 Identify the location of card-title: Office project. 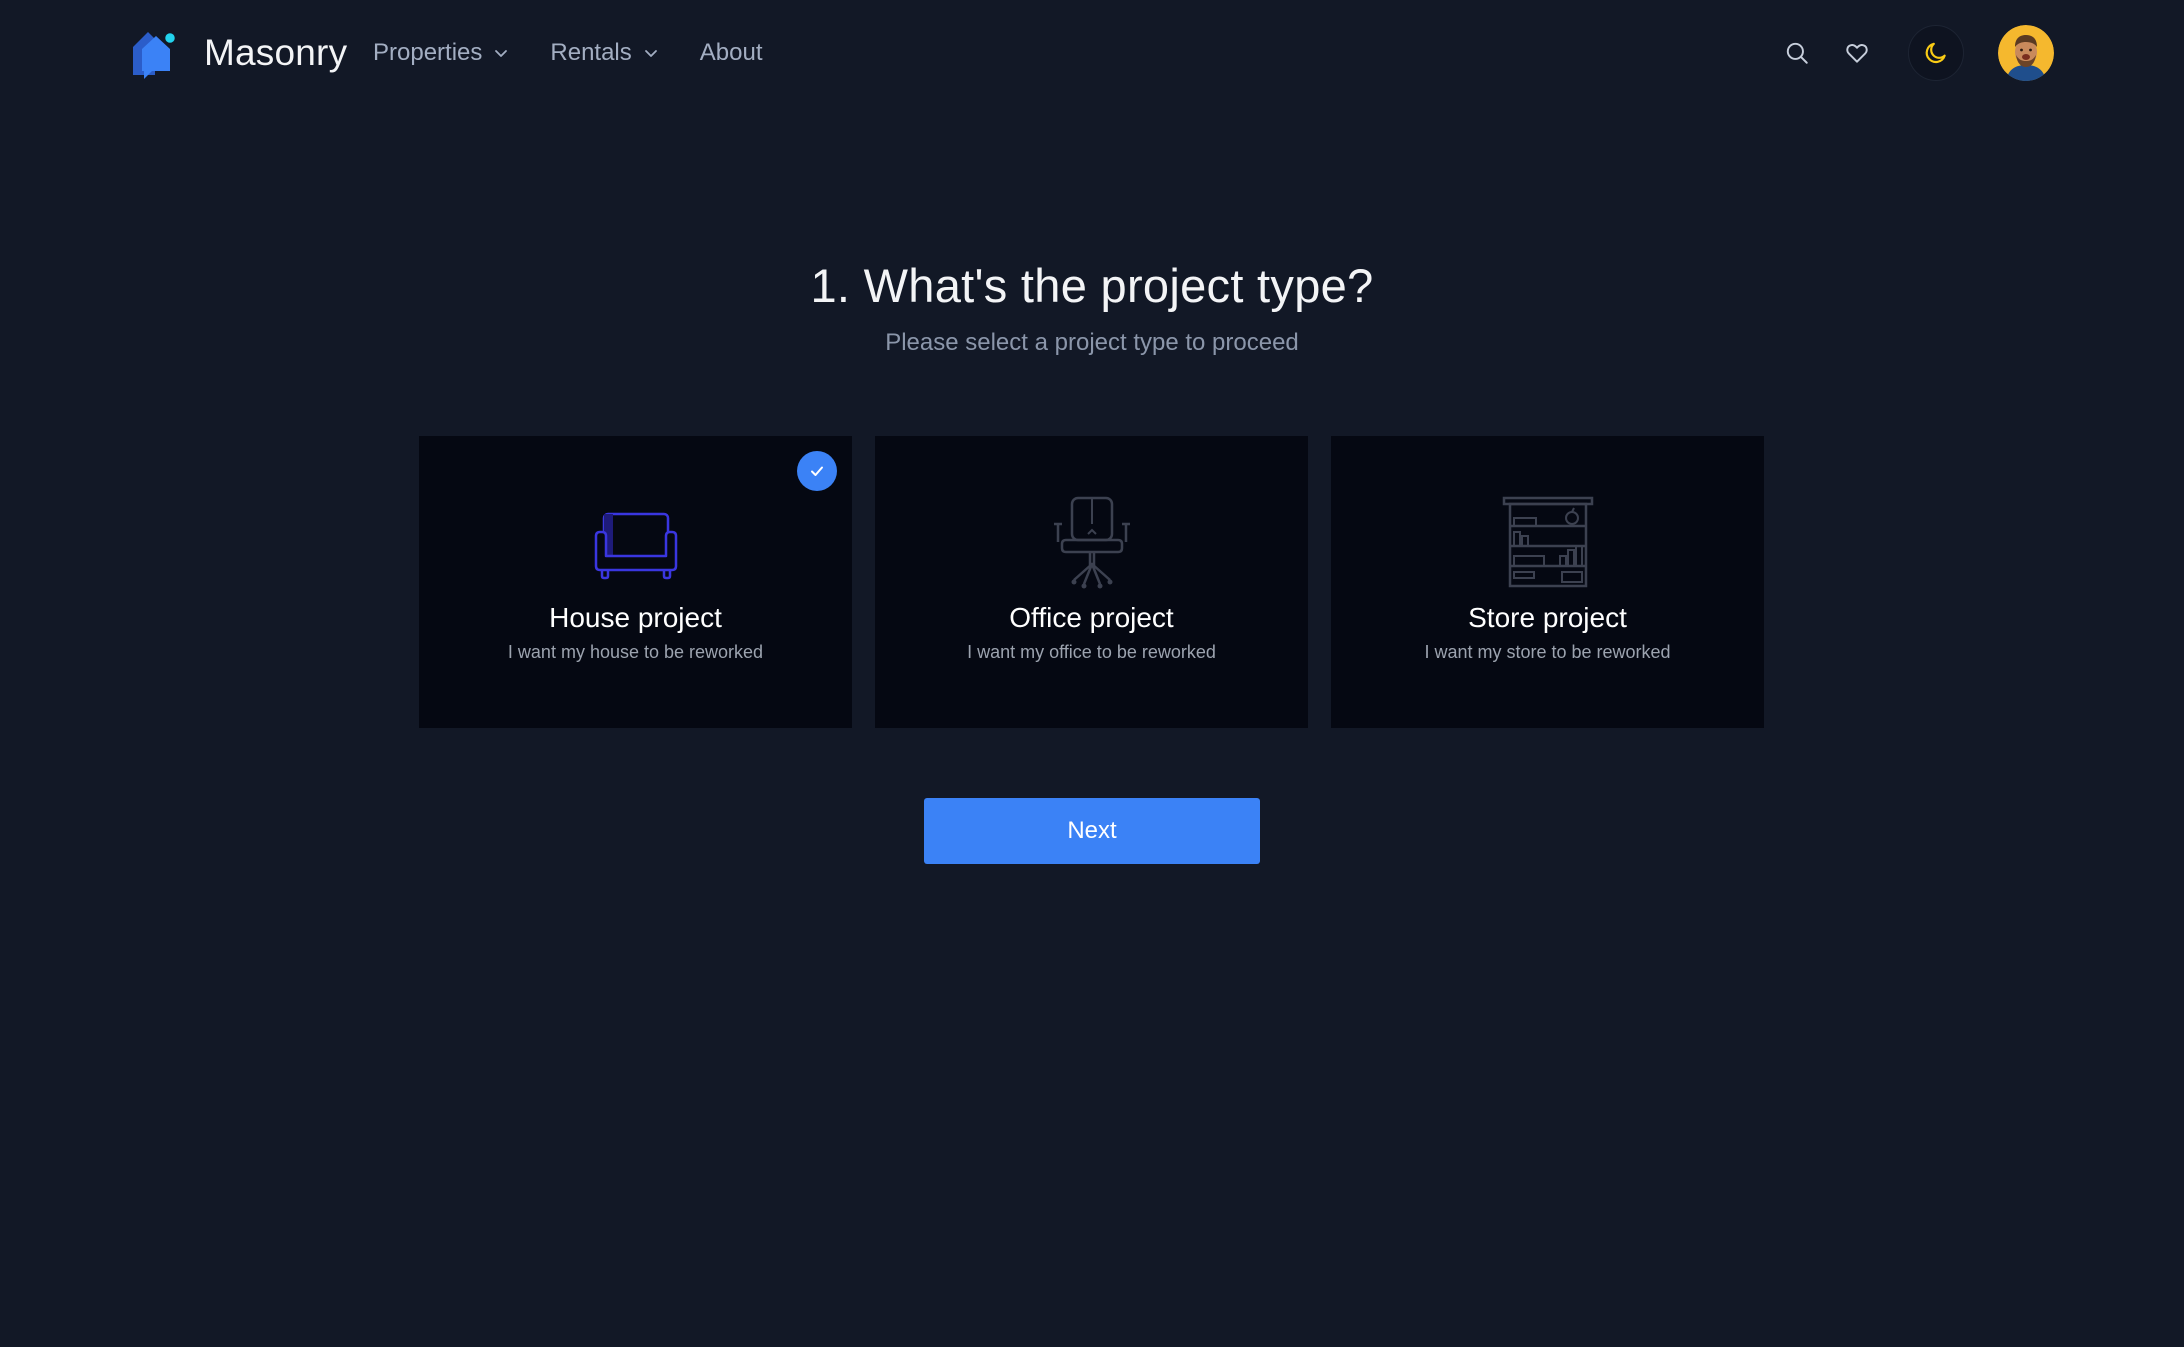
(1091, 617).